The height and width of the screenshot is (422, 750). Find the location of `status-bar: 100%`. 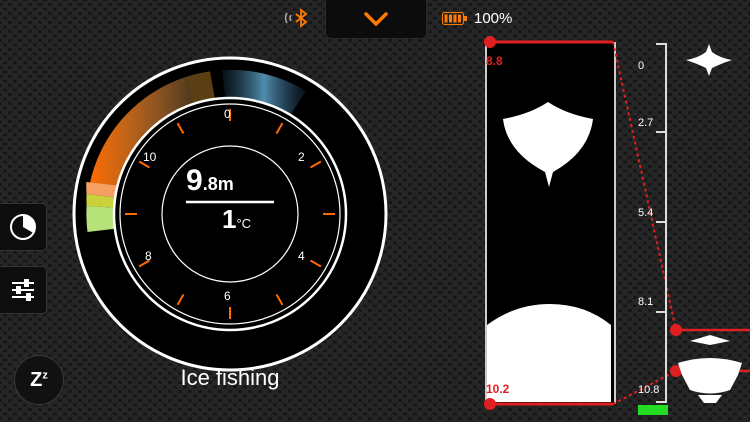

status-bar: 100% is located at coordinates (410, 19).